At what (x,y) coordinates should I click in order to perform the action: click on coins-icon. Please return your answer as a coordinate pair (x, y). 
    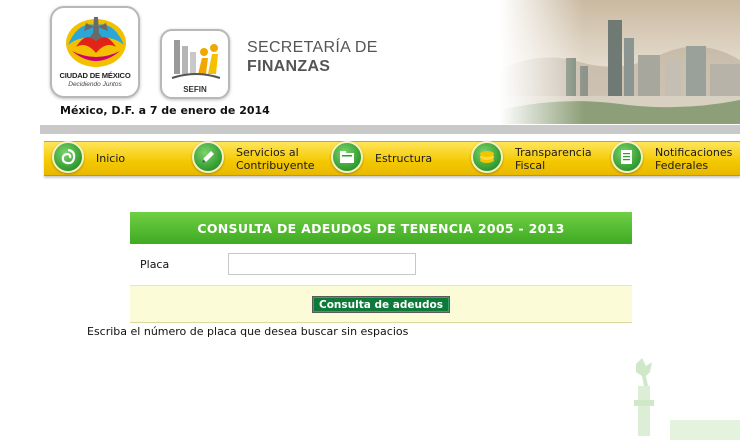
    Looking at the image, I should click on (487, 157).